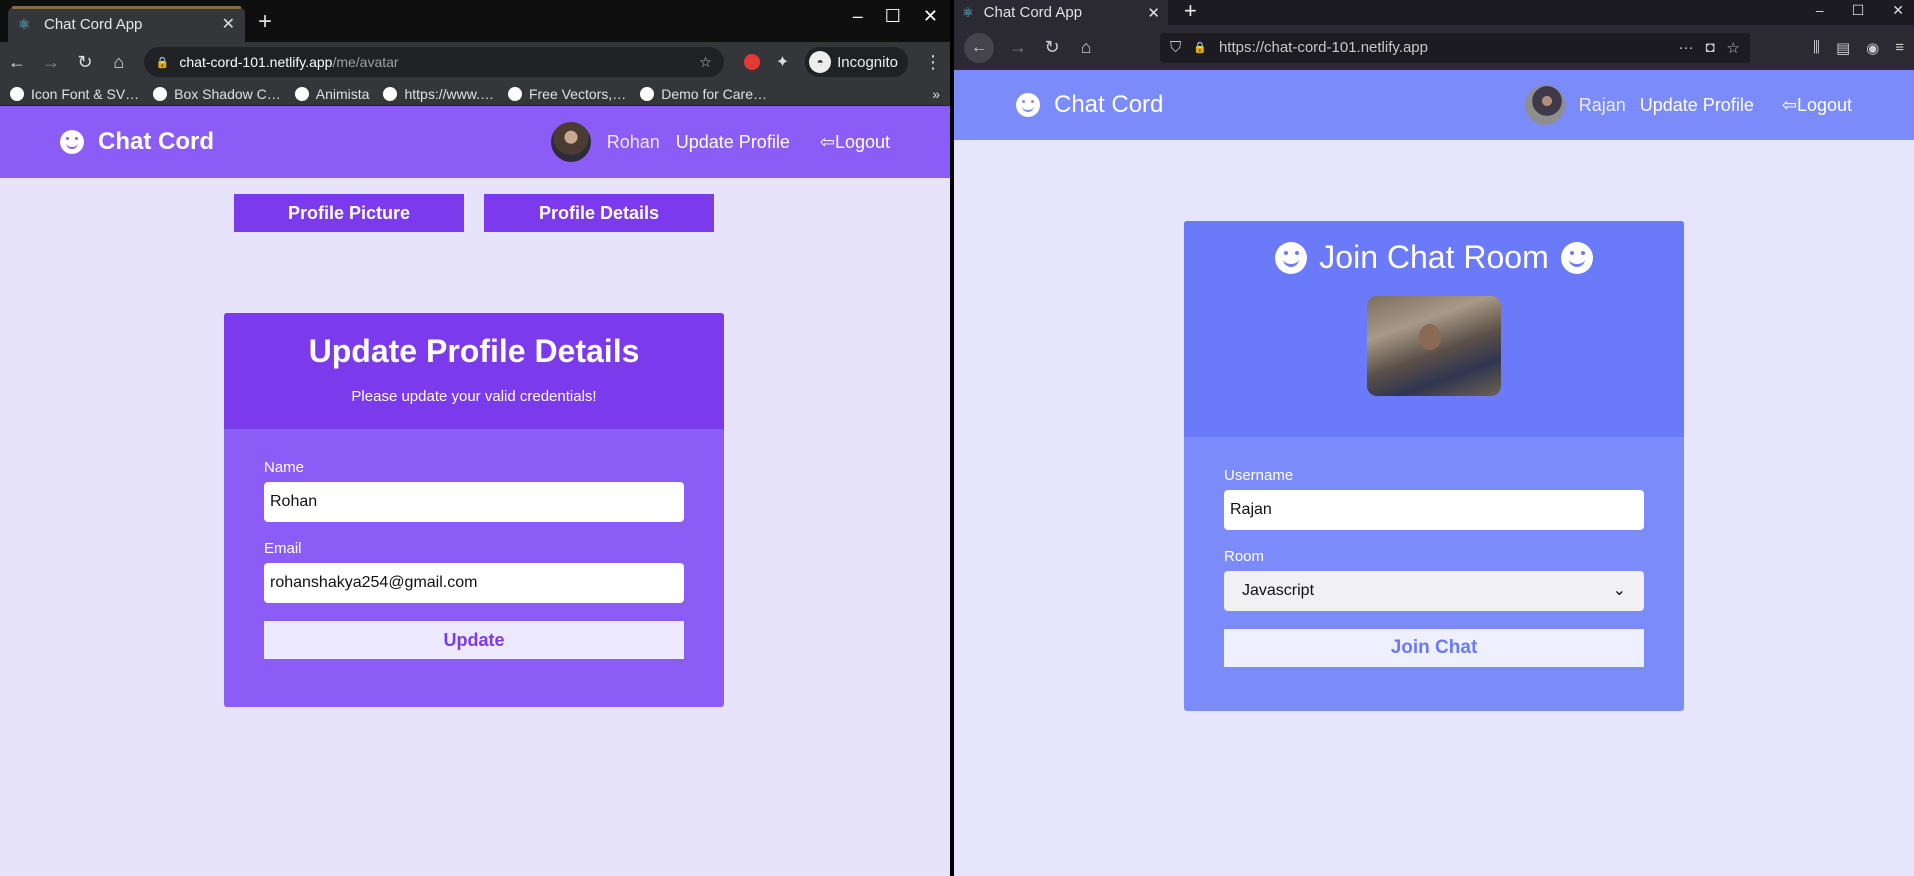 The width and height of the screenshot is (1914, 876). What do you see at coordinates (901, 16) in the screenshot?
I see `window-controls: – ☐ ✕` at bounding box center [901, 16].